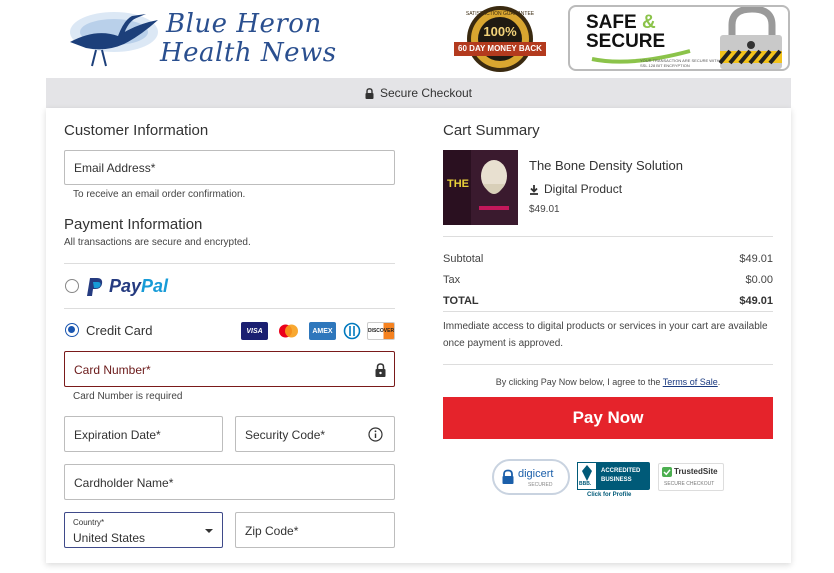 The height and width of the screenshot is (573, 834). What do you see at coordinates (500, 31) in the screenshot?
I see `guarantee-percent: 100%` at bounding box center [500, 31].